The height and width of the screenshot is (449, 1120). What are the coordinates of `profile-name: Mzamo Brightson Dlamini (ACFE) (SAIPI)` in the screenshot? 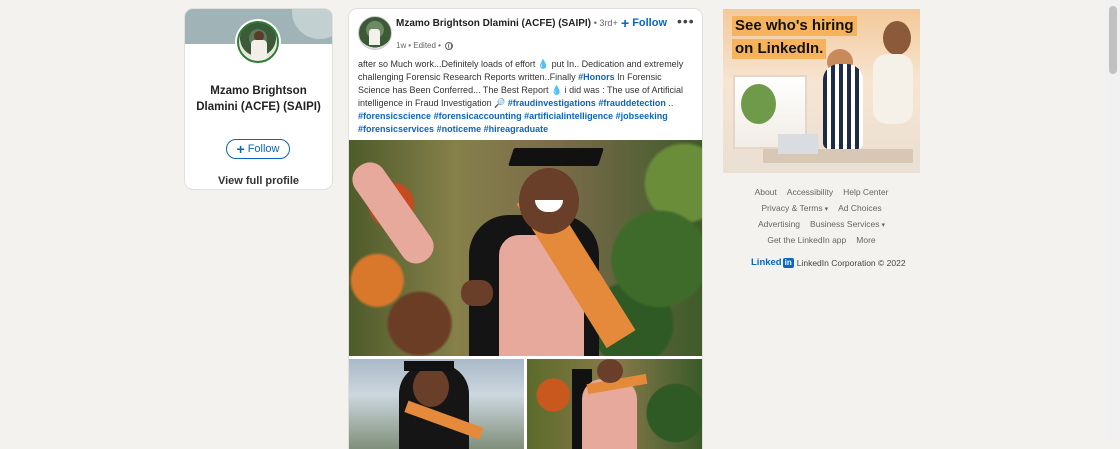 It's located at (258, 99).